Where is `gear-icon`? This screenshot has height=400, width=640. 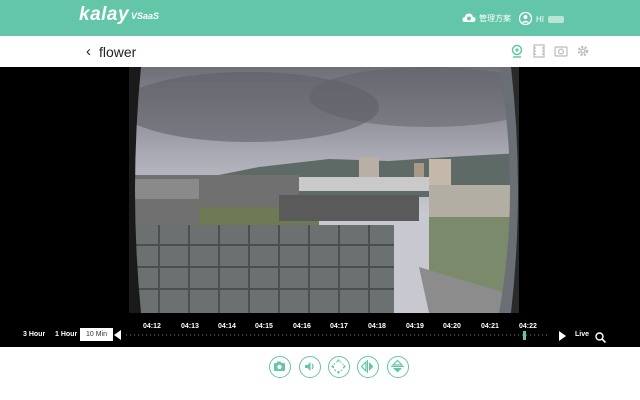
gear-icon is located at coordinates (583, 51).